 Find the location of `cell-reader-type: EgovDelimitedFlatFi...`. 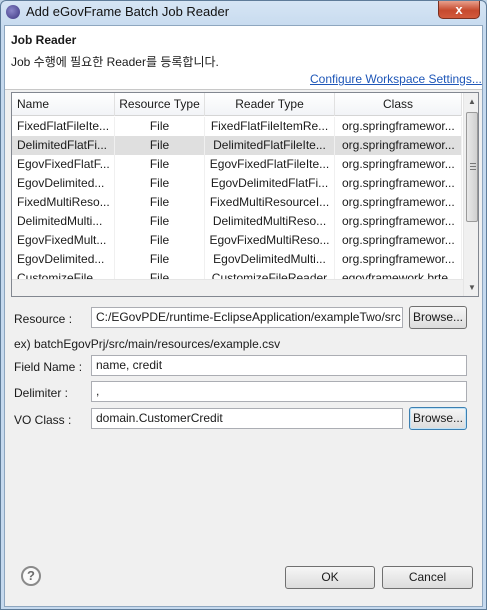

cell-reader-type: EgovDelimitedFlatFi... is located at coordinates (270, 183).